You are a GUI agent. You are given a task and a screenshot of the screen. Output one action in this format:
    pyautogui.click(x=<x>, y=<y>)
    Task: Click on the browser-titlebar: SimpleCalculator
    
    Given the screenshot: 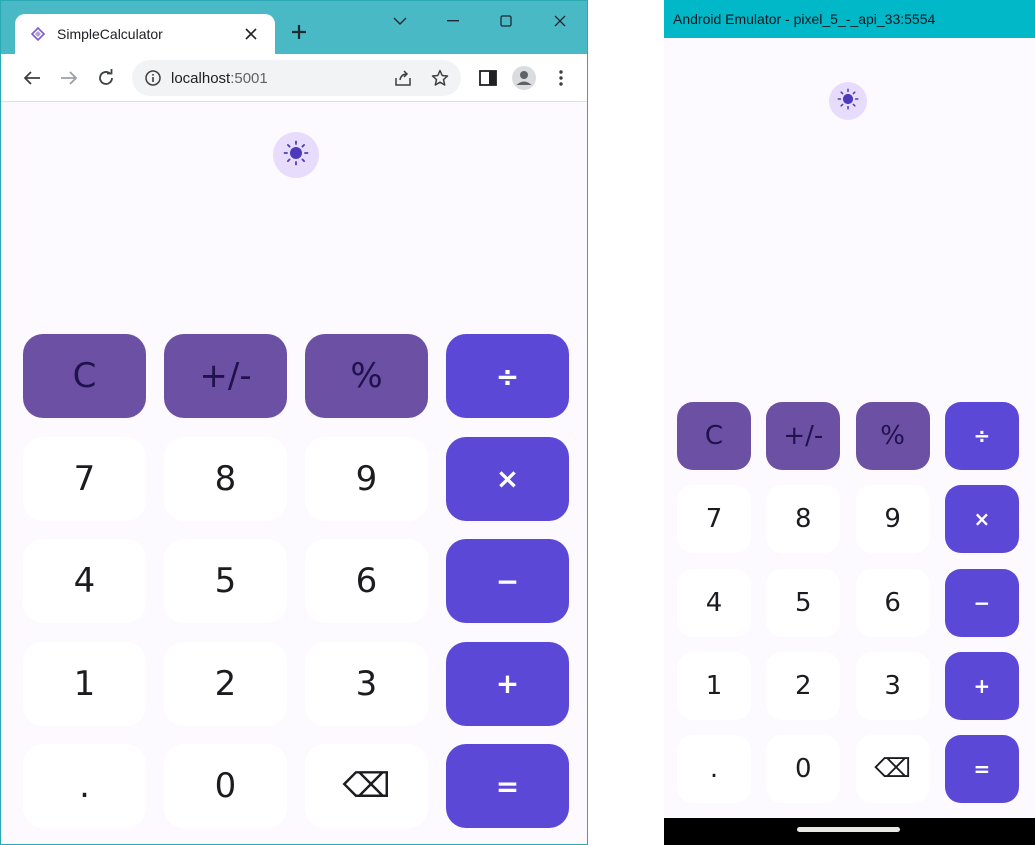 What is the action you would take?
    pyautogui.click(x=294, y=27)
    